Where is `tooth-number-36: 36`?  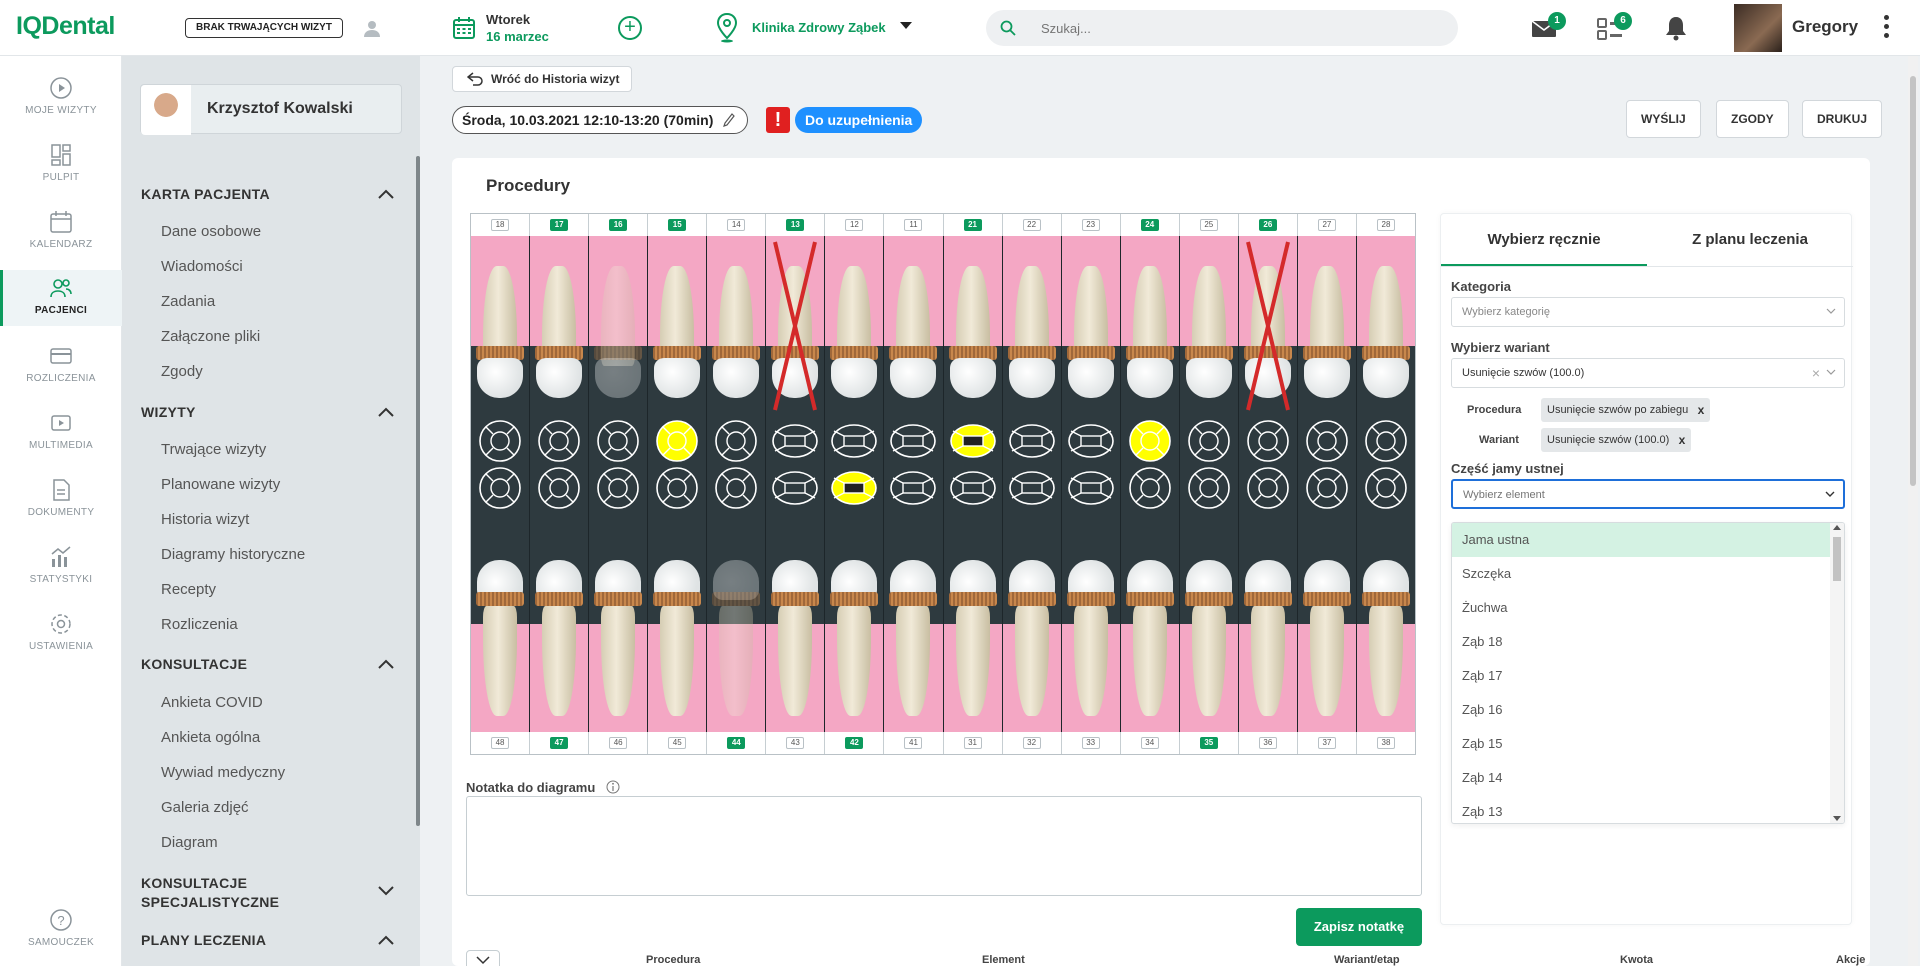
tooth-number-36: 36 is located at coordinates (1267, 743).